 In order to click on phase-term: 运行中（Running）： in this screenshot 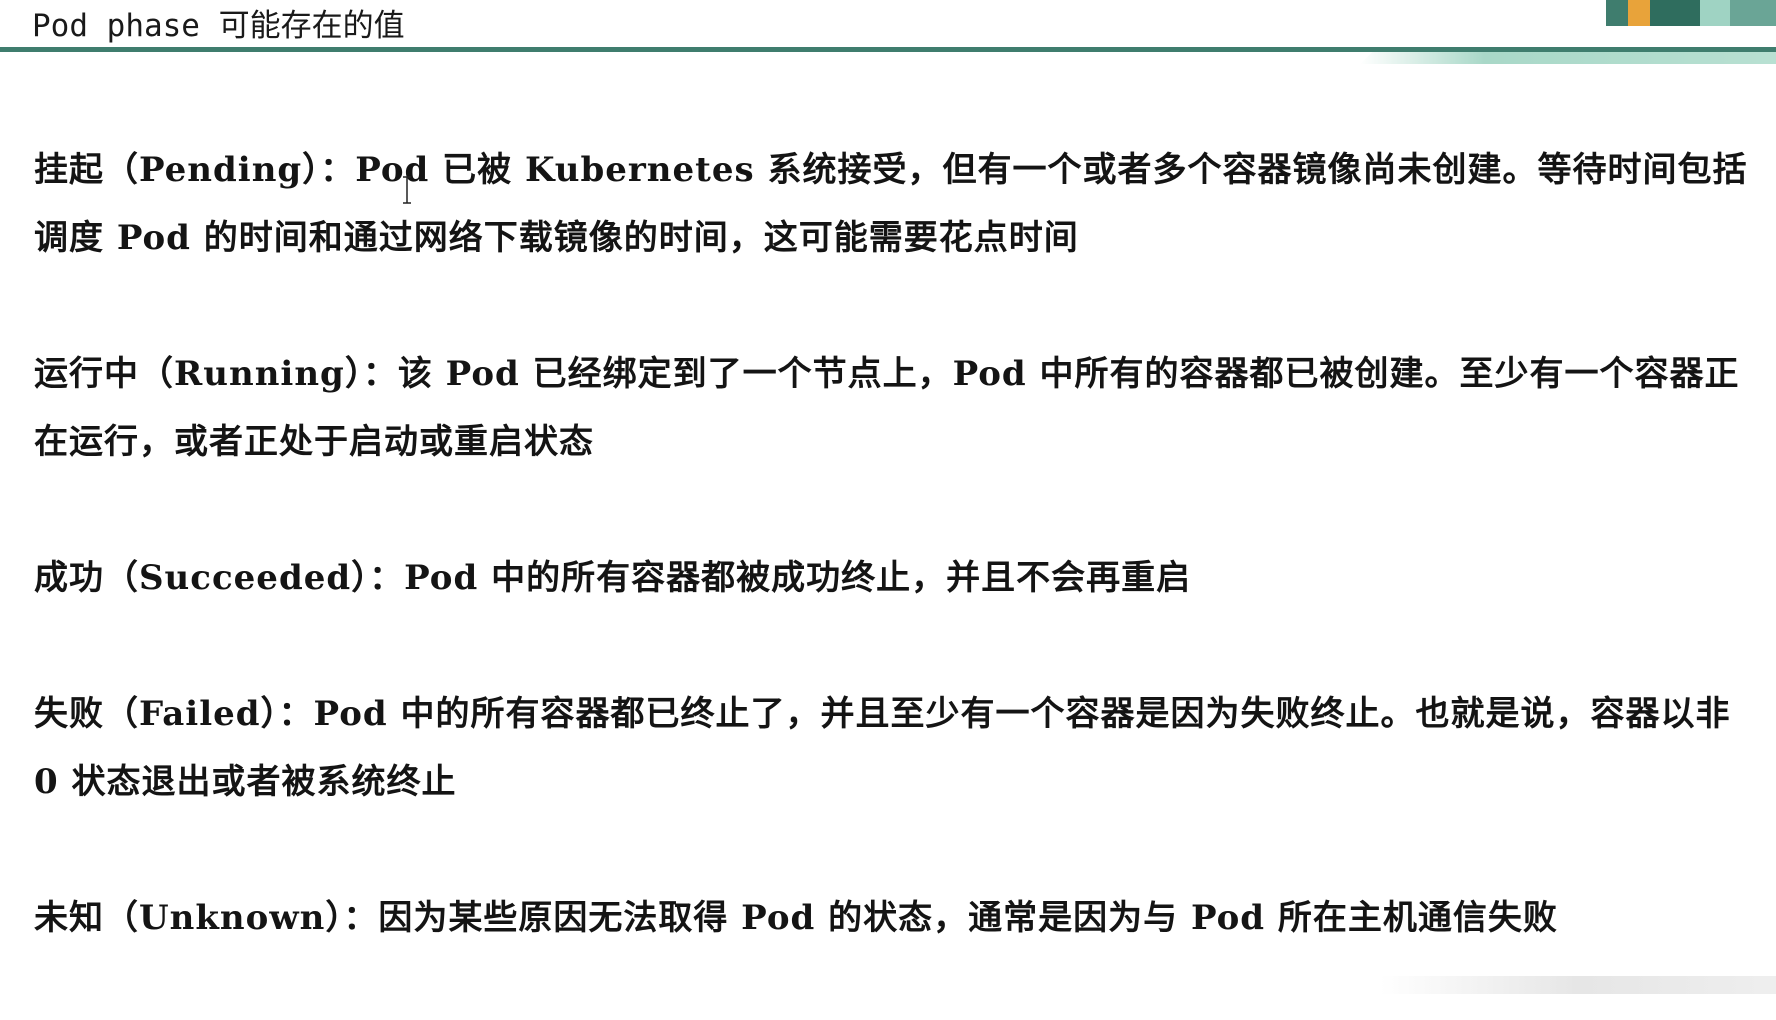, I will do `click(216, 374)`.